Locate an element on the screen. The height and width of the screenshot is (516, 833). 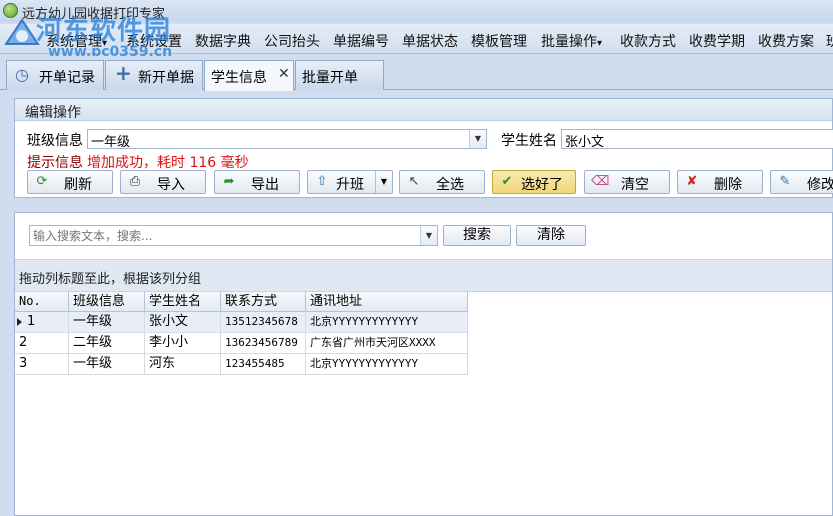
plus-icon: + is located at coordinates (123, 73).